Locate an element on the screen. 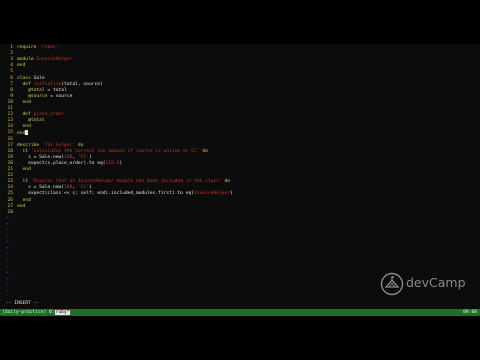 The width and height of the screenshot is (480, 360). code-line: 21 end is located at coordinates (240, 170).